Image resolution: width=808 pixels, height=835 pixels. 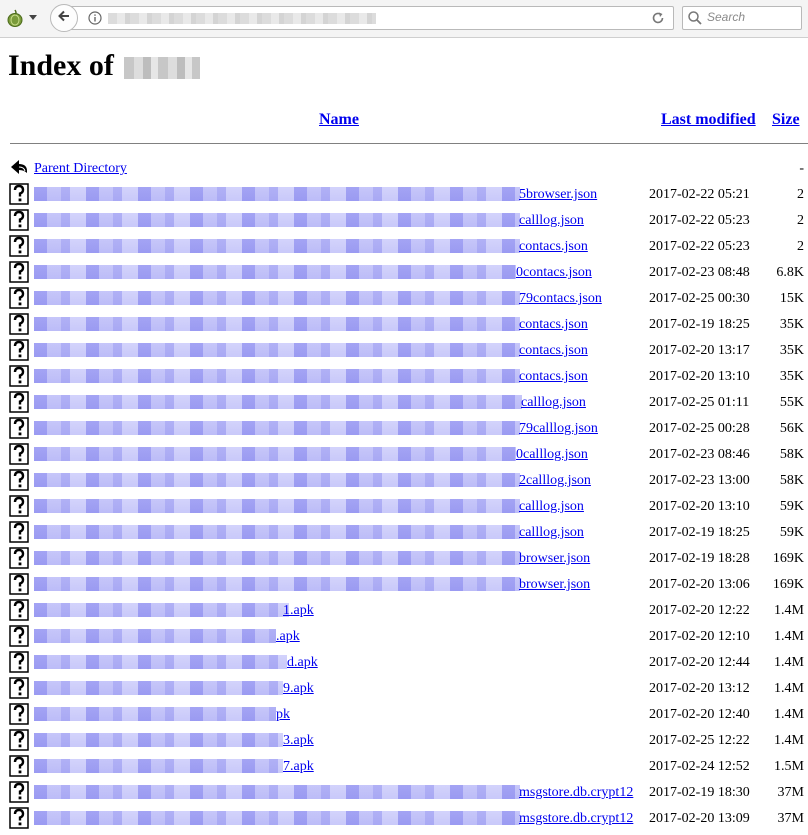 What do you see at coordinates (699, 688) in the screenshot?
I see `file-last-modified: 2017-02-20 13:12` at bounding box center [699, 688].